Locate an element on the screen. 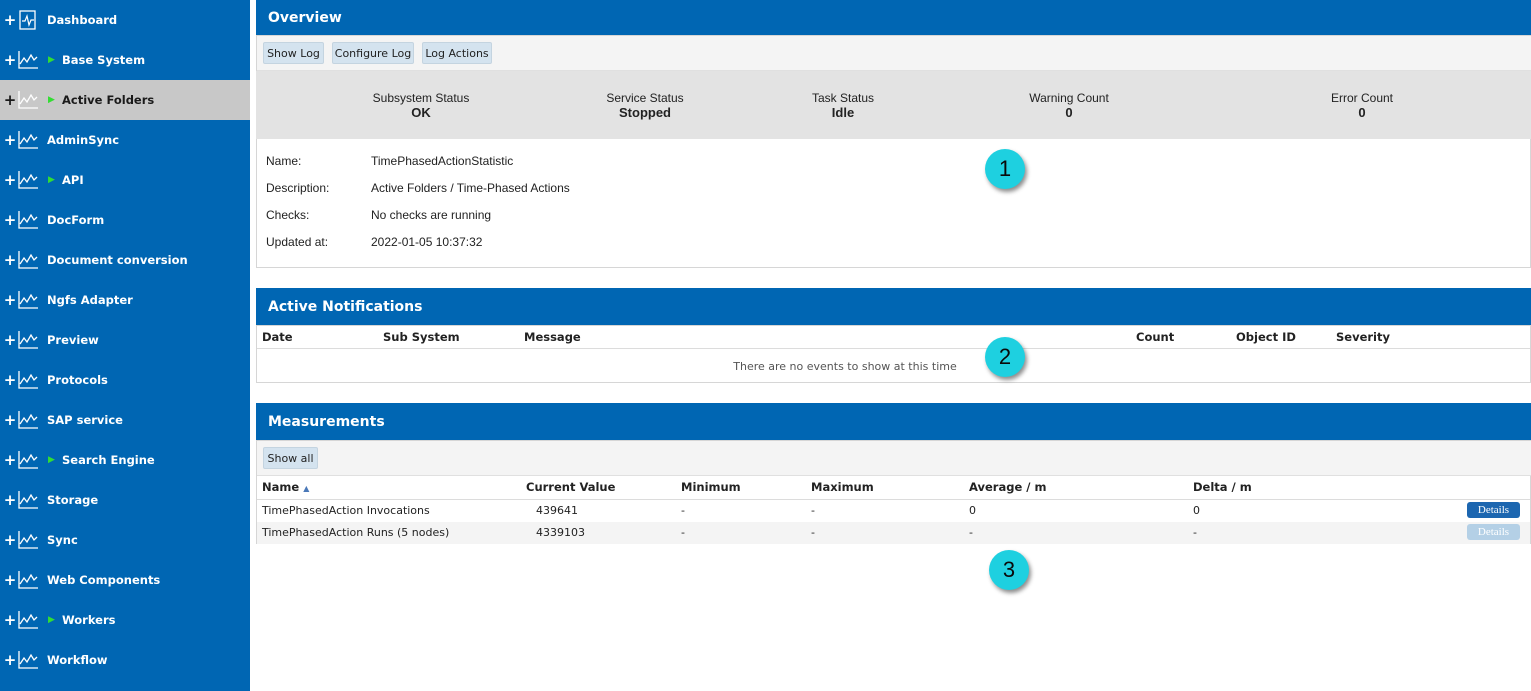  sidebar-item-label: Active Folders is located at coordinates (108, 100).